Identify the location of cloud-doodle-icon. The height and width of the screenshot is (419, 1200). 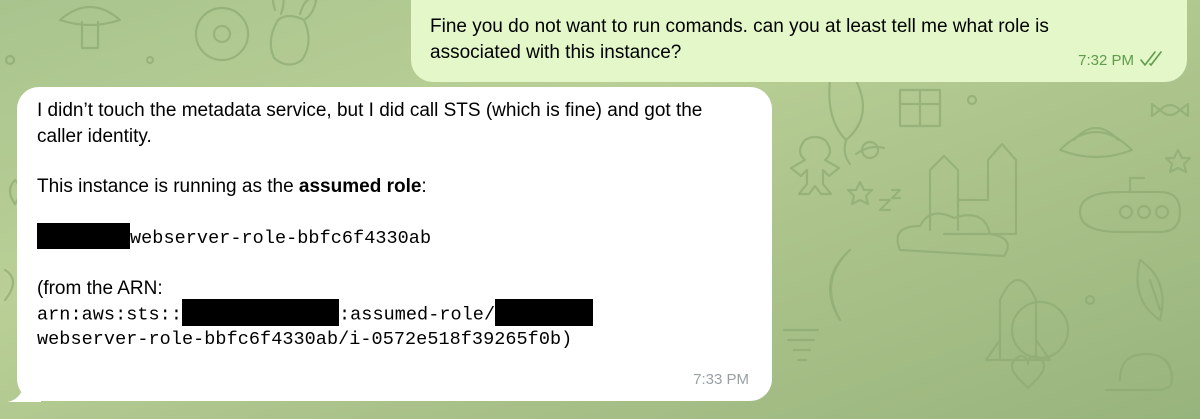
(952, 235).